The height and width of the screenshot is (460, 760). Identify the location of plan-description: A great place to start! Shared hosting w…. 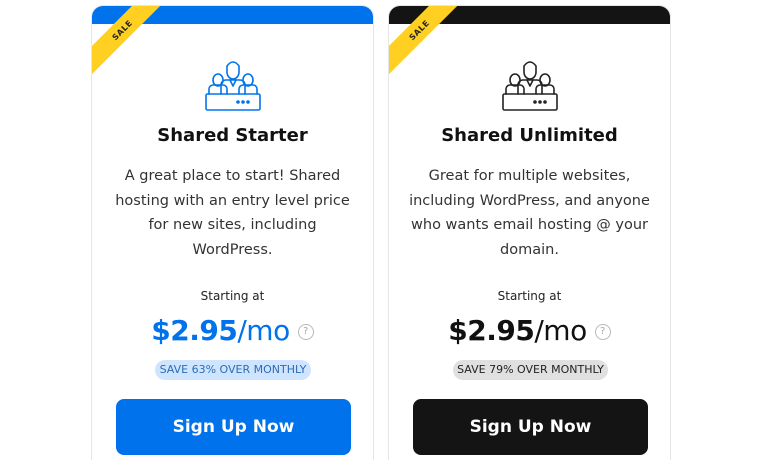
(232, 213).